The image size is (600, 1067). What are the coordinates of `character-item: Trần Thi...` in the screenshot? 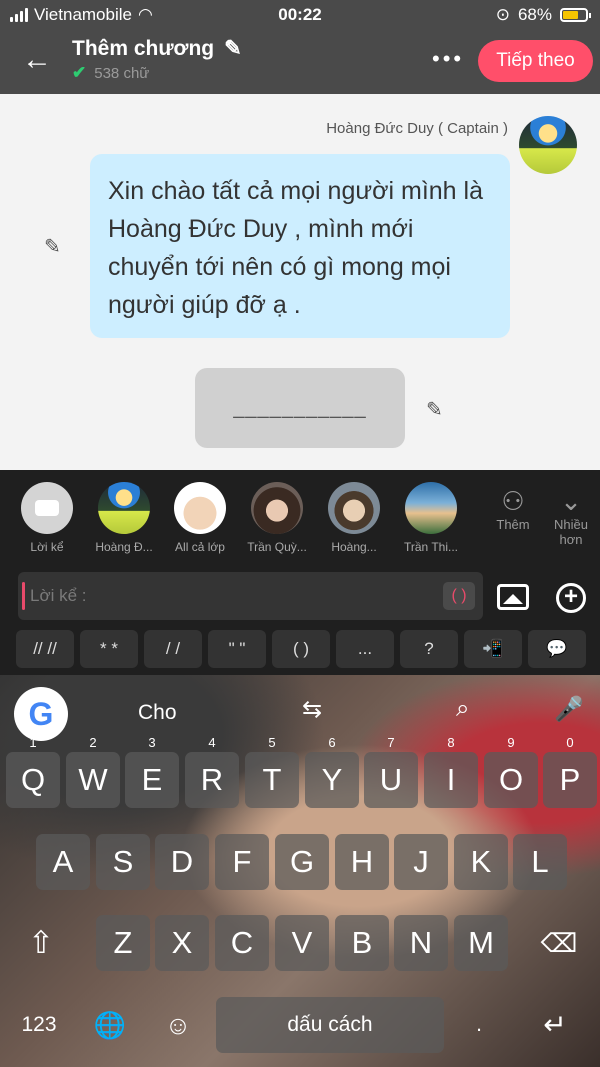 It's located at (431, 518).